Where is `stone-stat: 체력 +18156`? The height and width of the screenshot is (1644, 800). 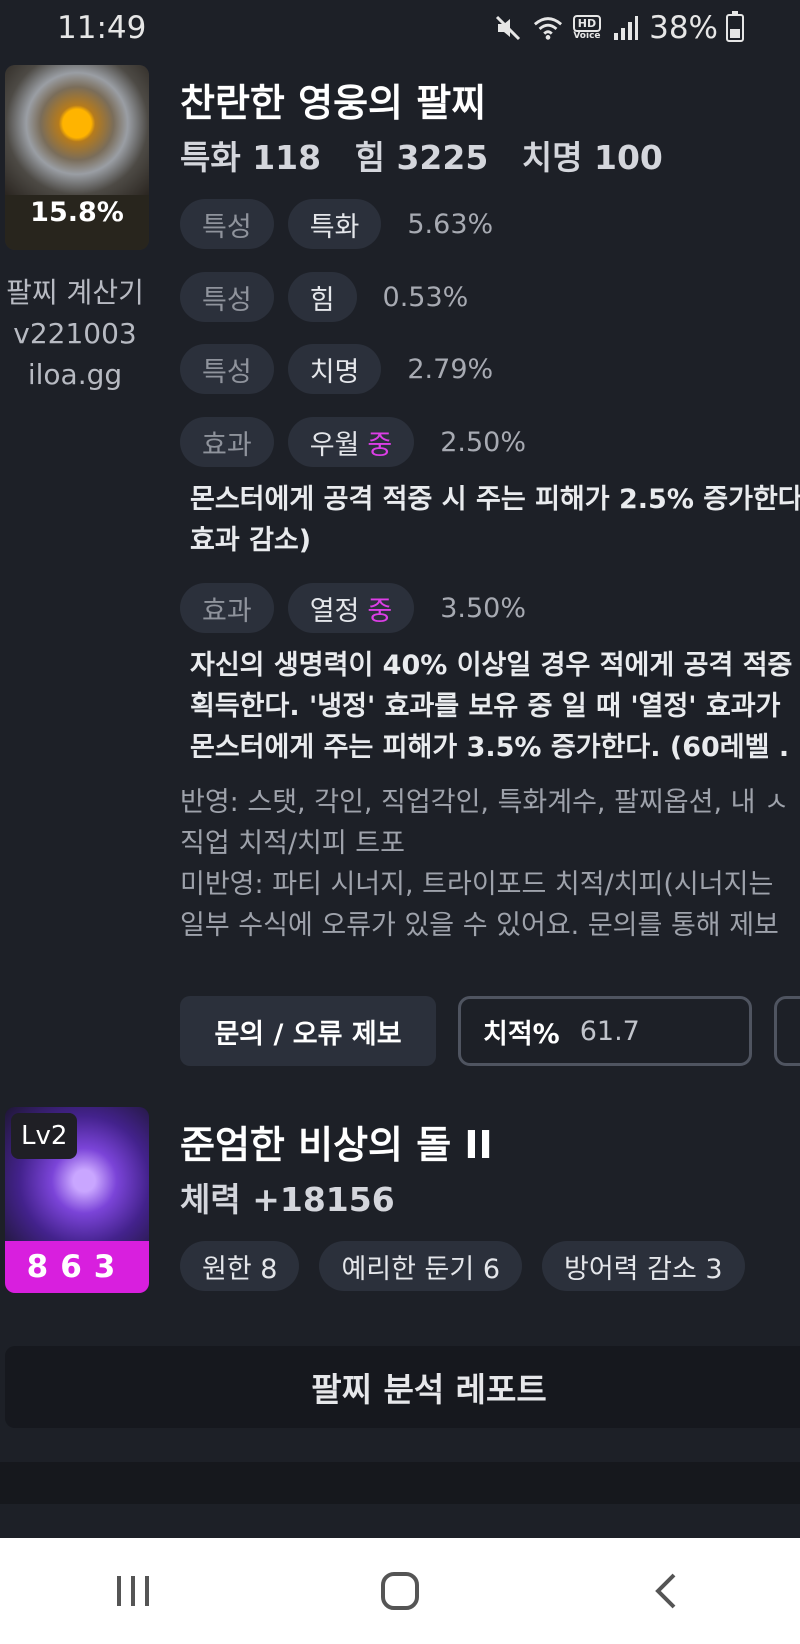 stone-stat: 체력 +18156 is located at coordinates (287, 1199).